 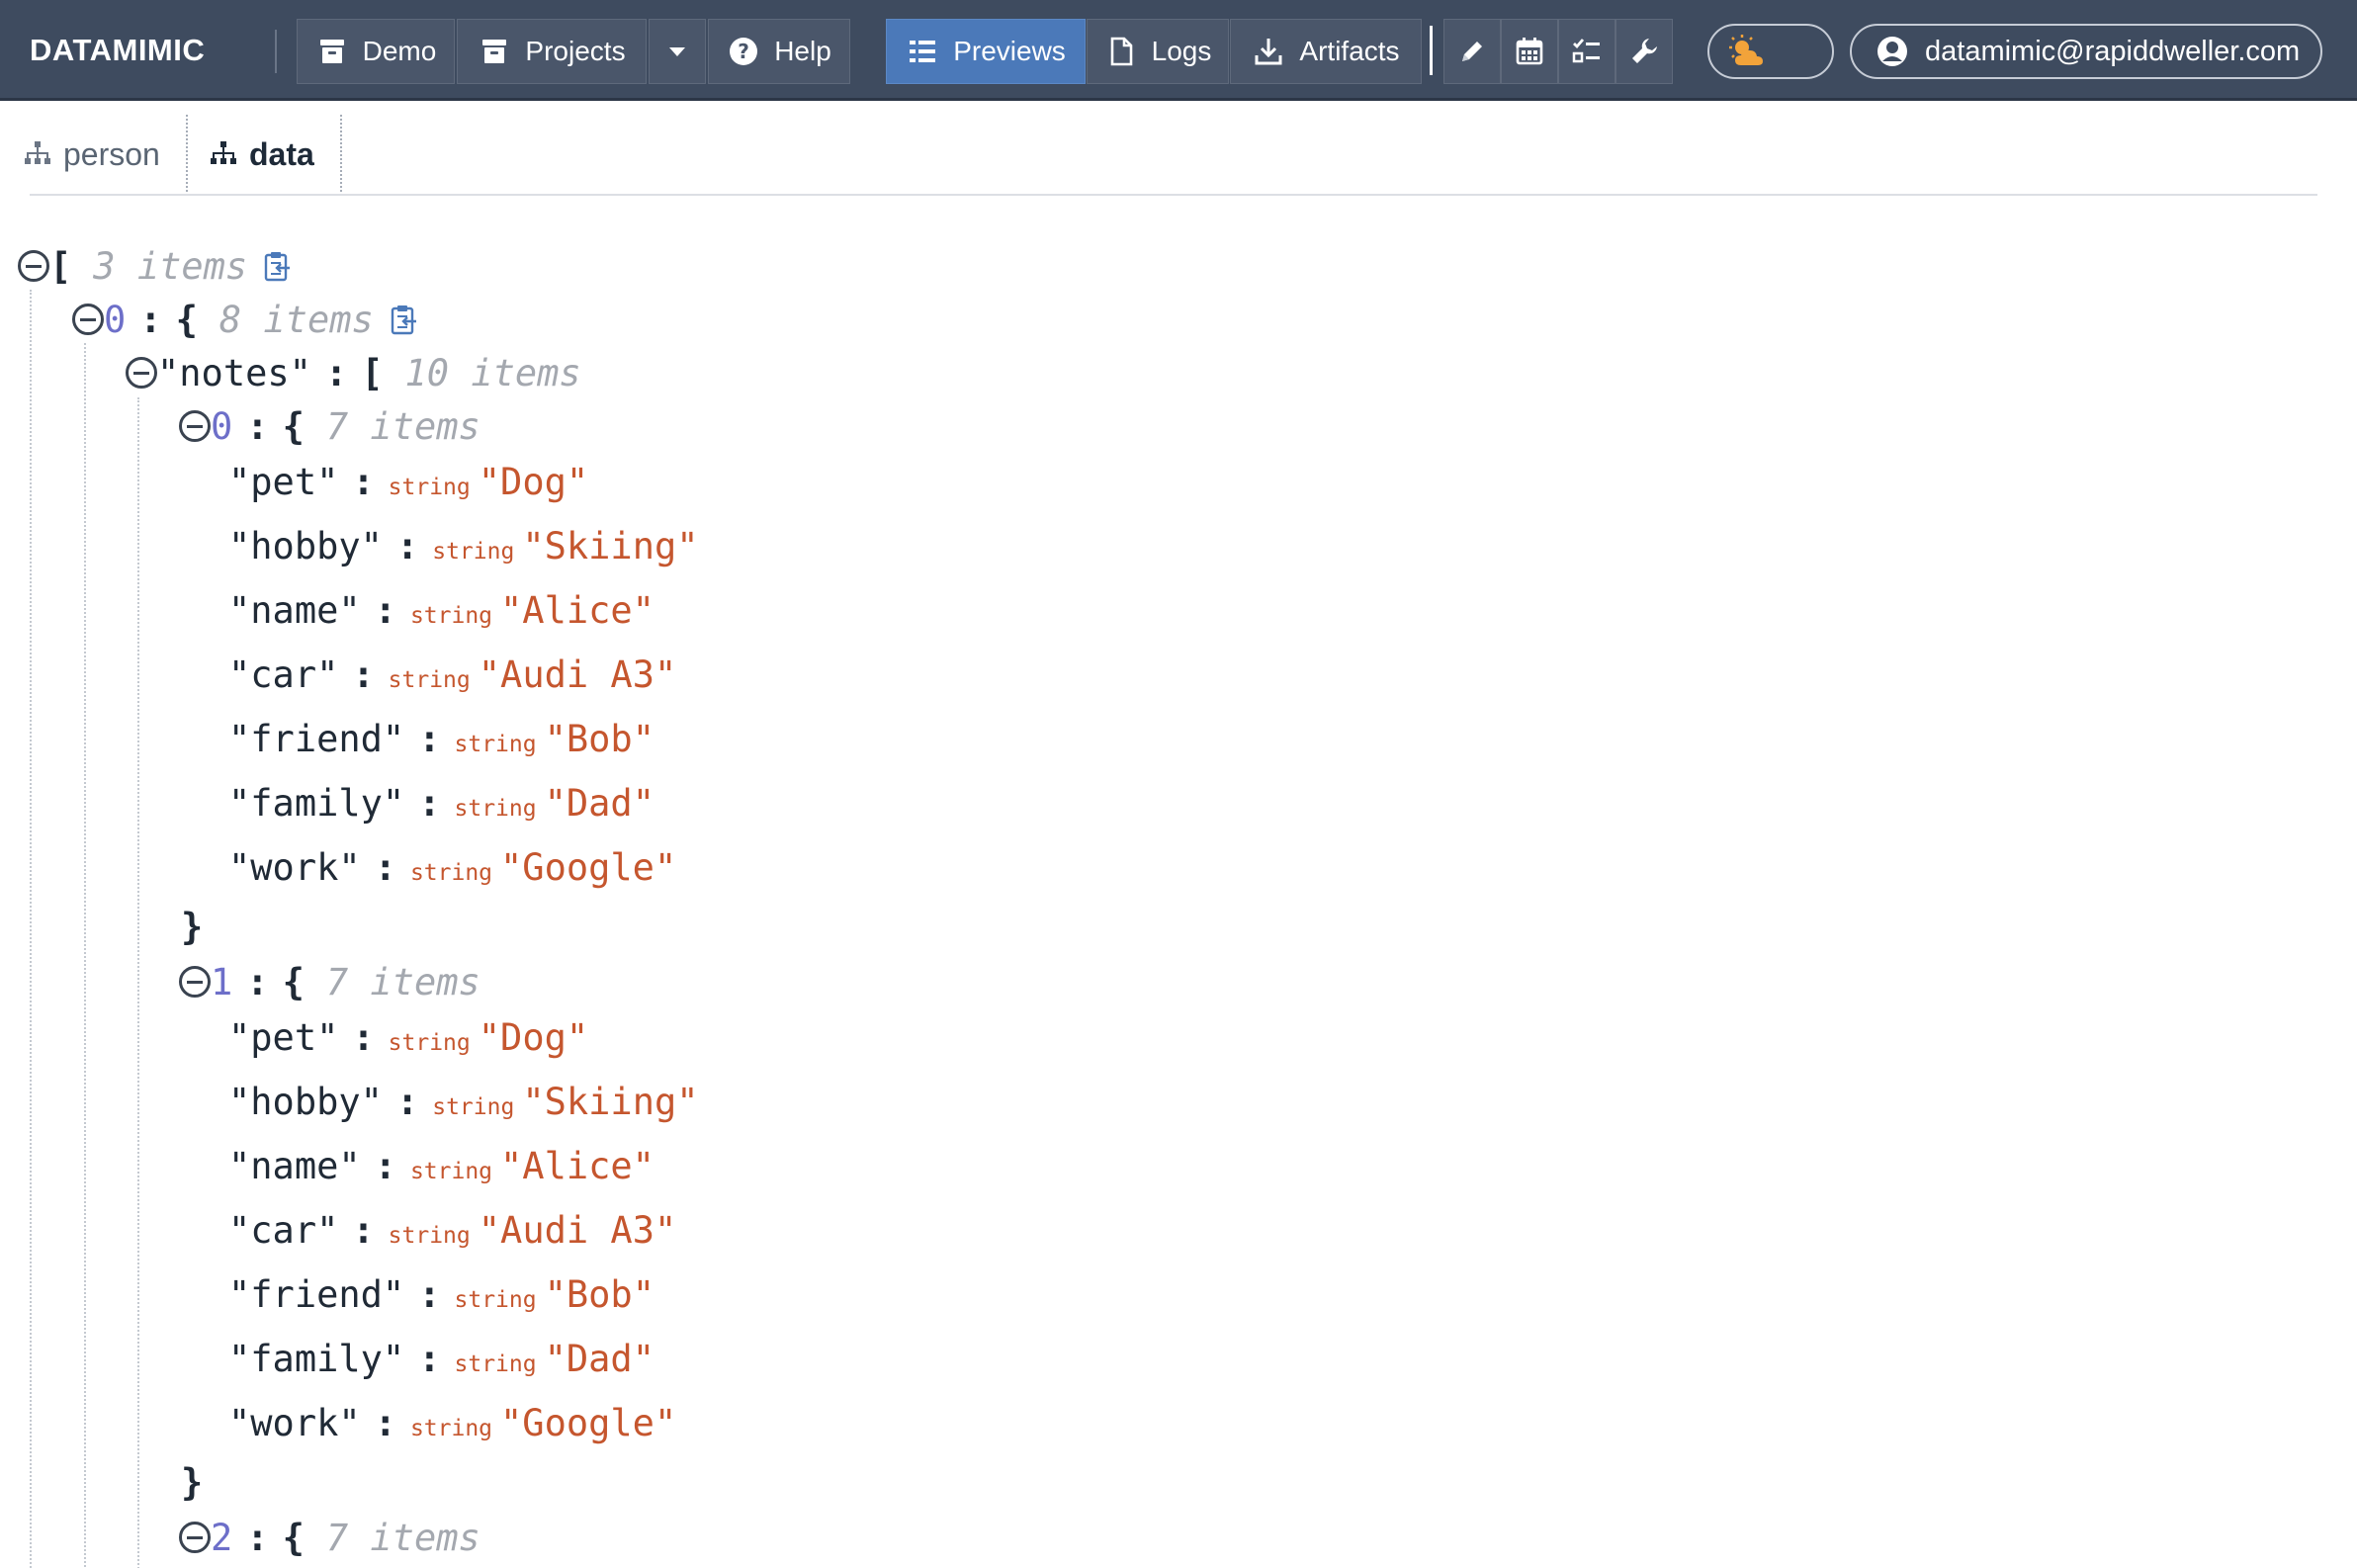 I want to click on projects-dropdown-toggle, so click(x=677, y=51).